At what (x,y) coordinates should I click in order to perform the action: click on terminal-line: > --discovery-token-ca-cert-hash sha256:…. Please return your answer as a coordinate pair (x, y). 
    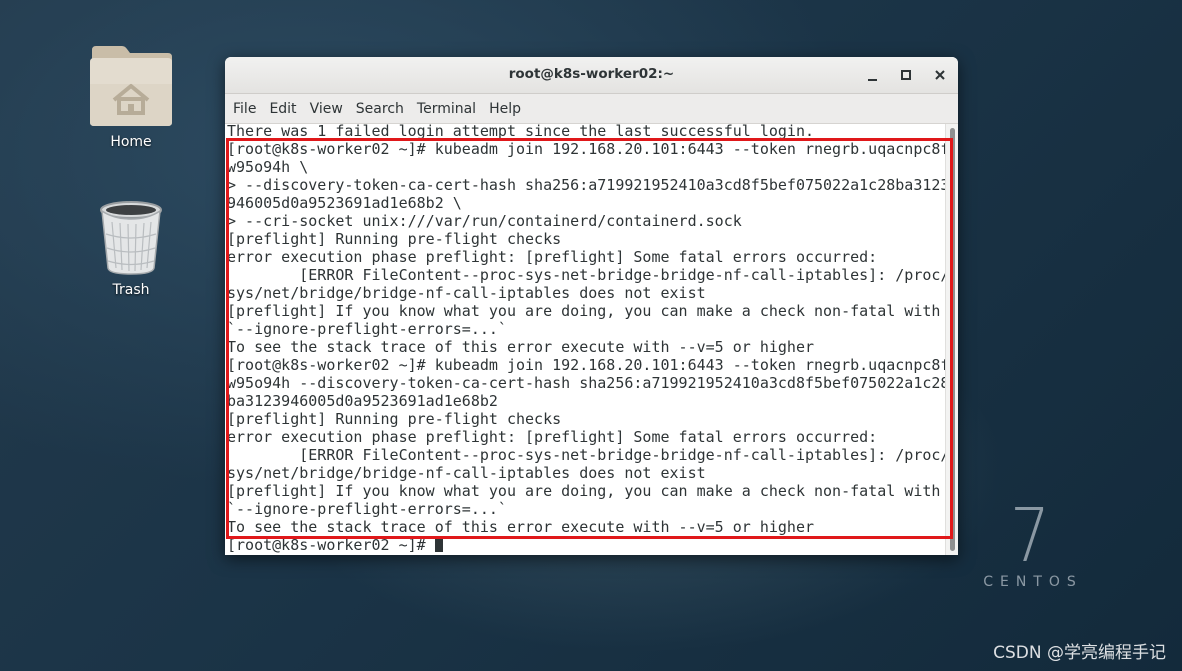
    Looking at the image, I should click on (586, 185).